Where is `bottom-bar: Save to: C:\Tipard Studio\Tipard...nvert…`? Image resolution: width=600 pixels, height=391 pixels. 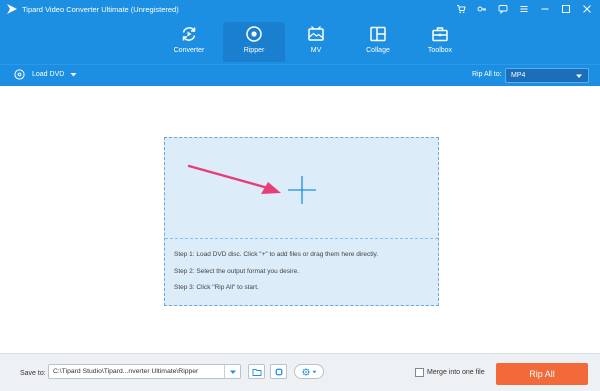 bottom-bar: Save to: C:\Tipard Studio\Tipard...nvert… is located at coordinates (300, 372).